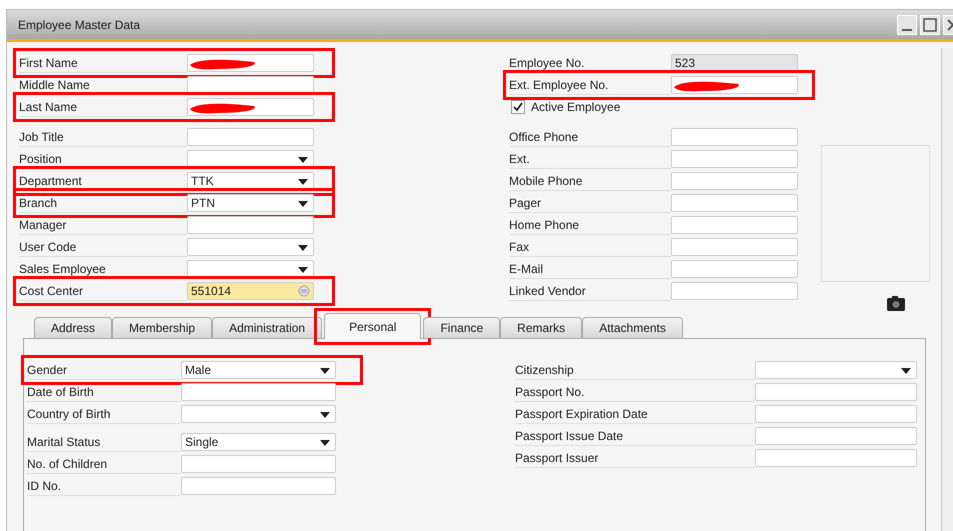 The image size is (953, 531). Describe the element at coordinates (590, 247) in the screenshot. I see `field-label: Fax` at that location.